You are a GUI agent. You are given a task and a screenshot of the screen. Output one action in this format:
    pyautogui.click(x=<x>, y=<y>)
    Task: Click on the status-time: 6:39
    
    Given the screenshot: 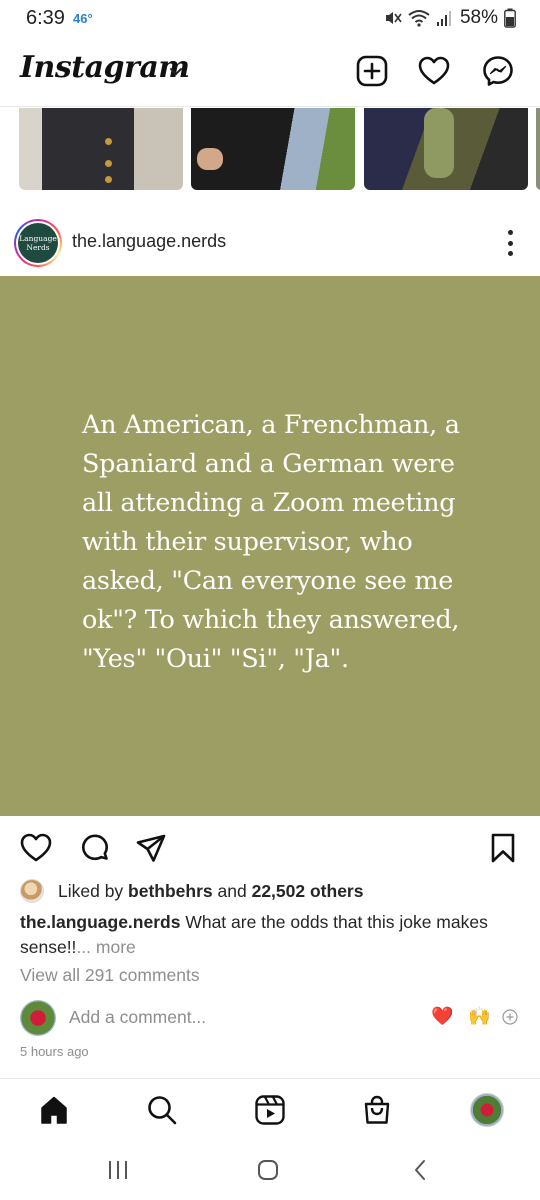 What is the action you would take?
    pyautogui.click(x=45, y=18)
    